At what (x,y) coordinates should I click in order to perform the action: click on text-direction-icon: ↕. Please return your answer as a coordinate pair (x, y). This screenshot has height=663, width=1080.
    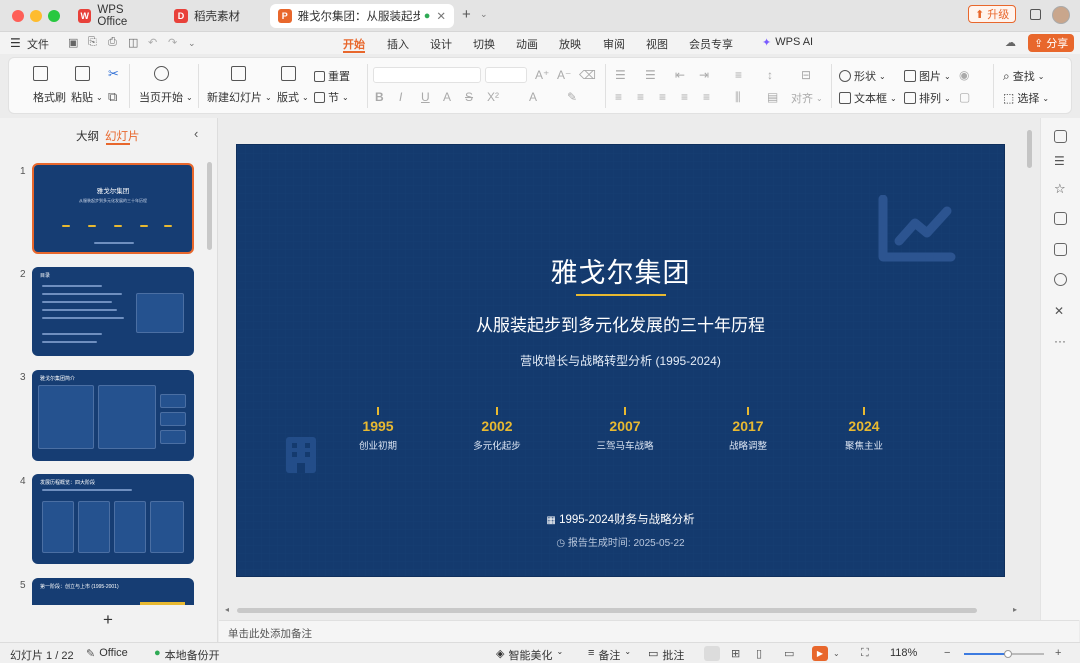
    Looking at the image, I should click on (770, 75).